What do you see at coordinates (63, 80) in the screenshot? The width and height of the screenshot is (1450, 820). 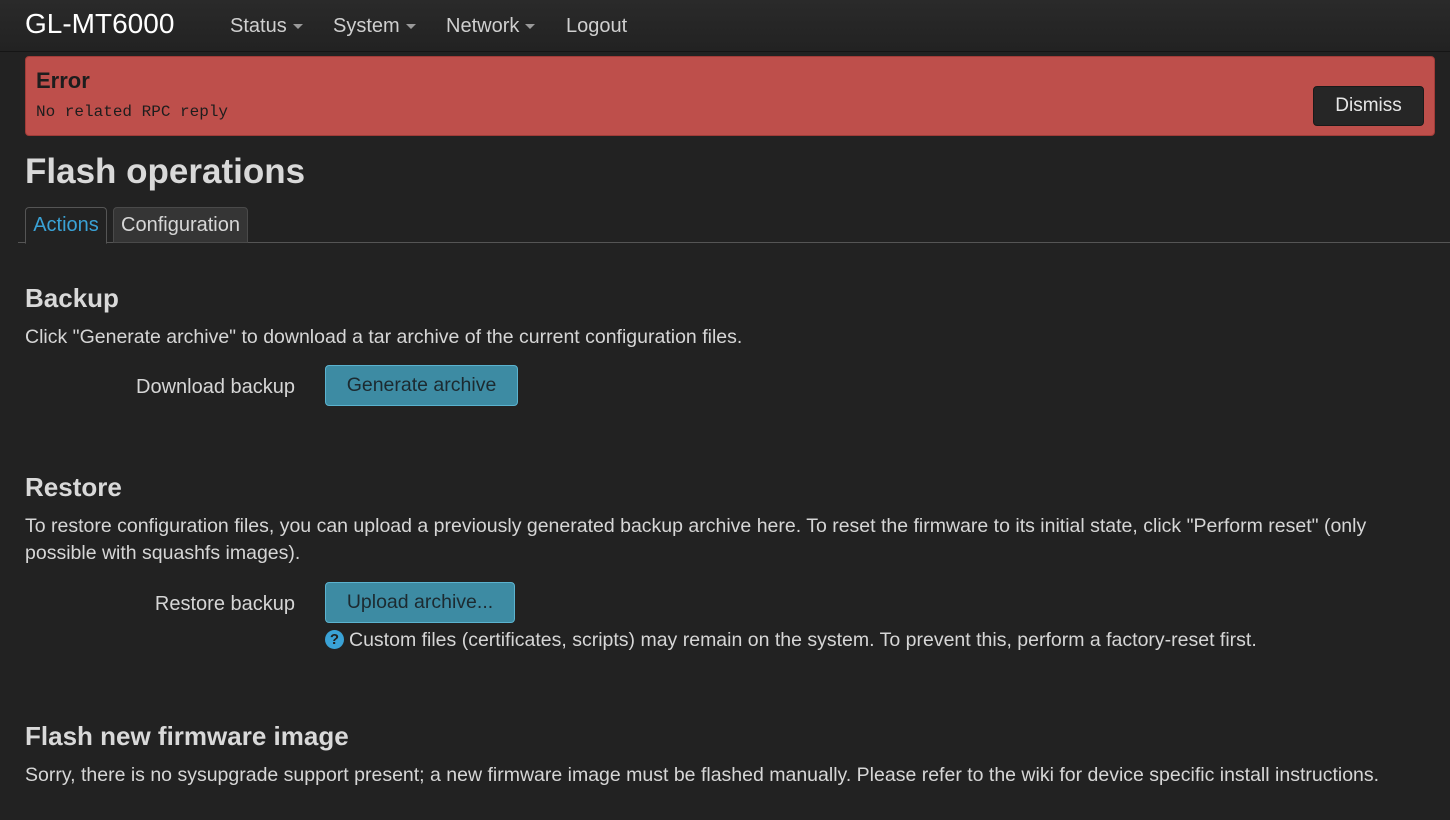 I see `alert-title: Error` at bounding box center [63, 80].